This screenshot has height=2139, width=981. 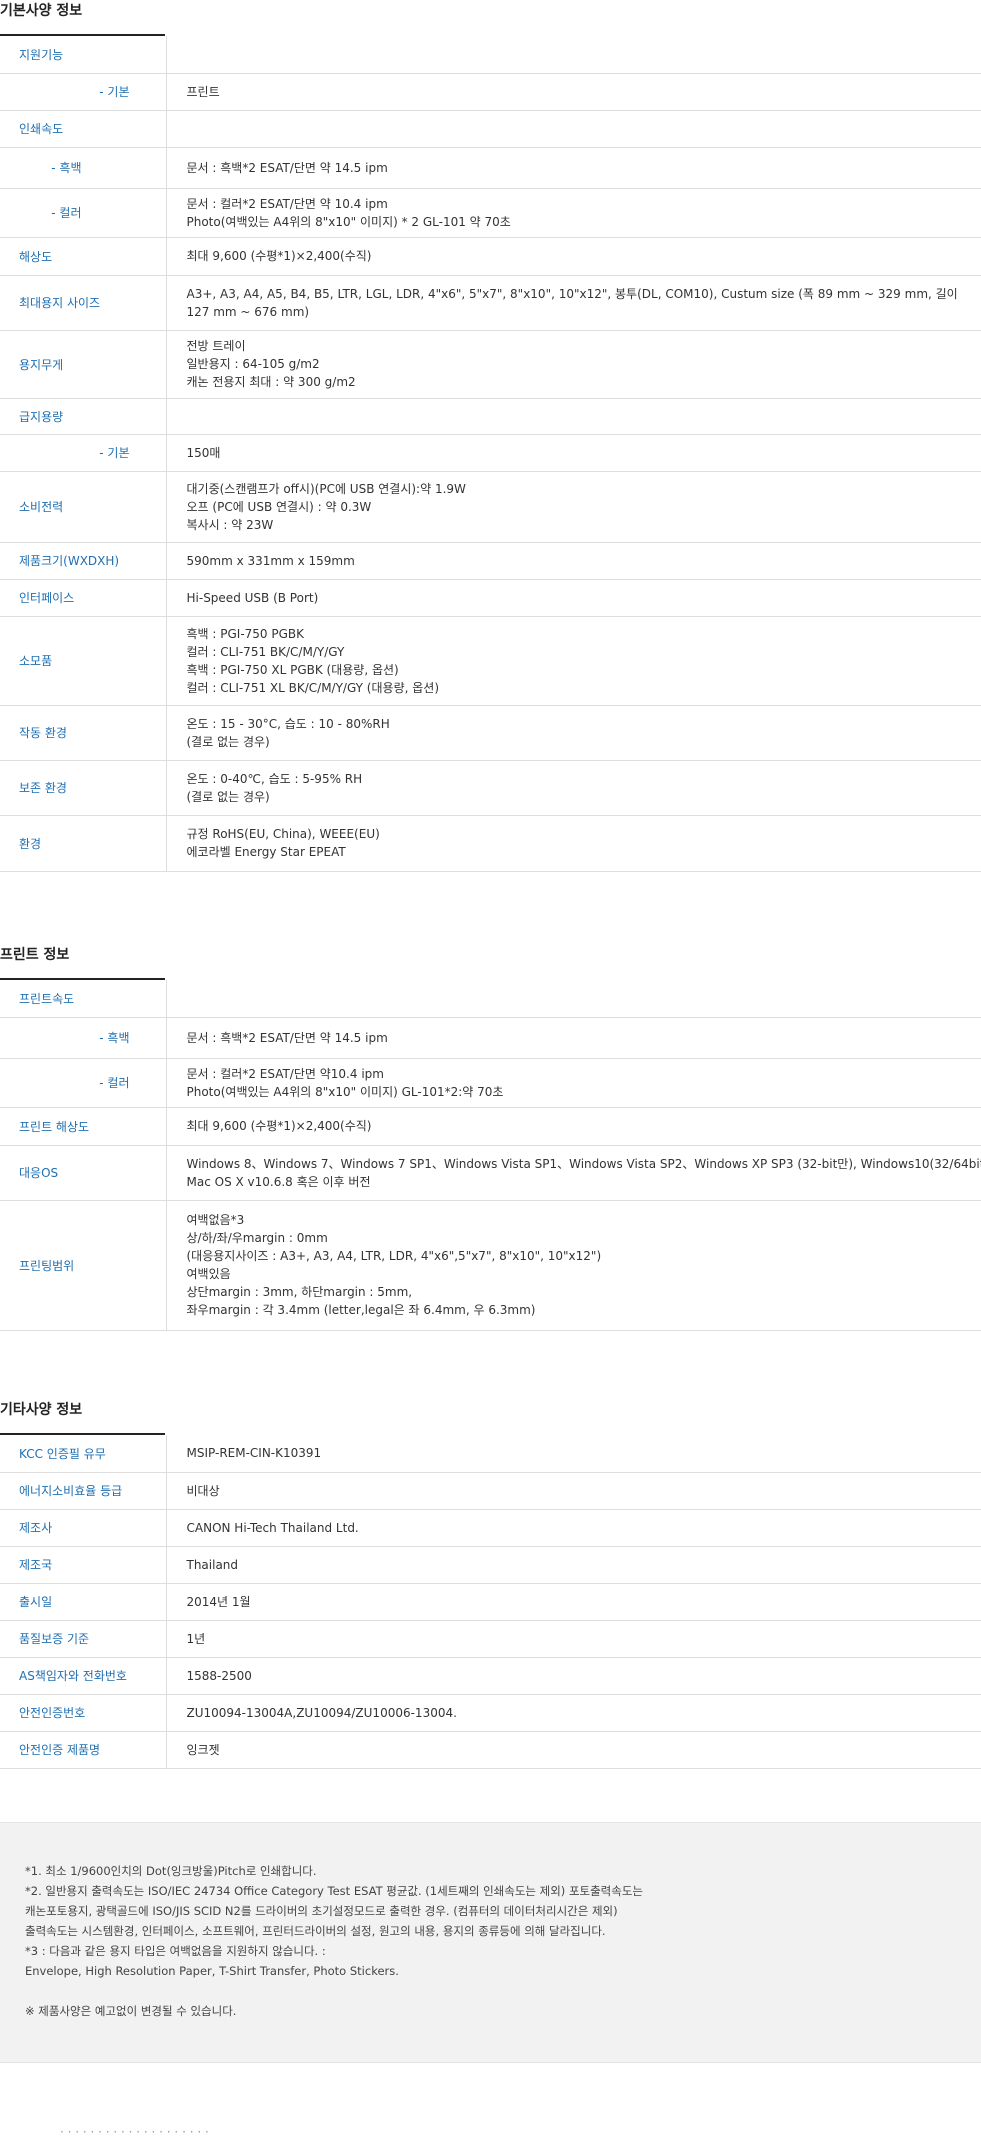 I want to click on spec-label: 작동 환경, so click(x=83, y=733).